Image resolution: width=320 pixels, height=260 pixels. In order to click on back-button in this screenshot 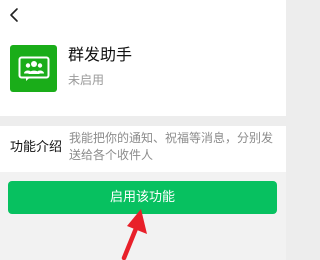, I will do `click(14, 15)`.